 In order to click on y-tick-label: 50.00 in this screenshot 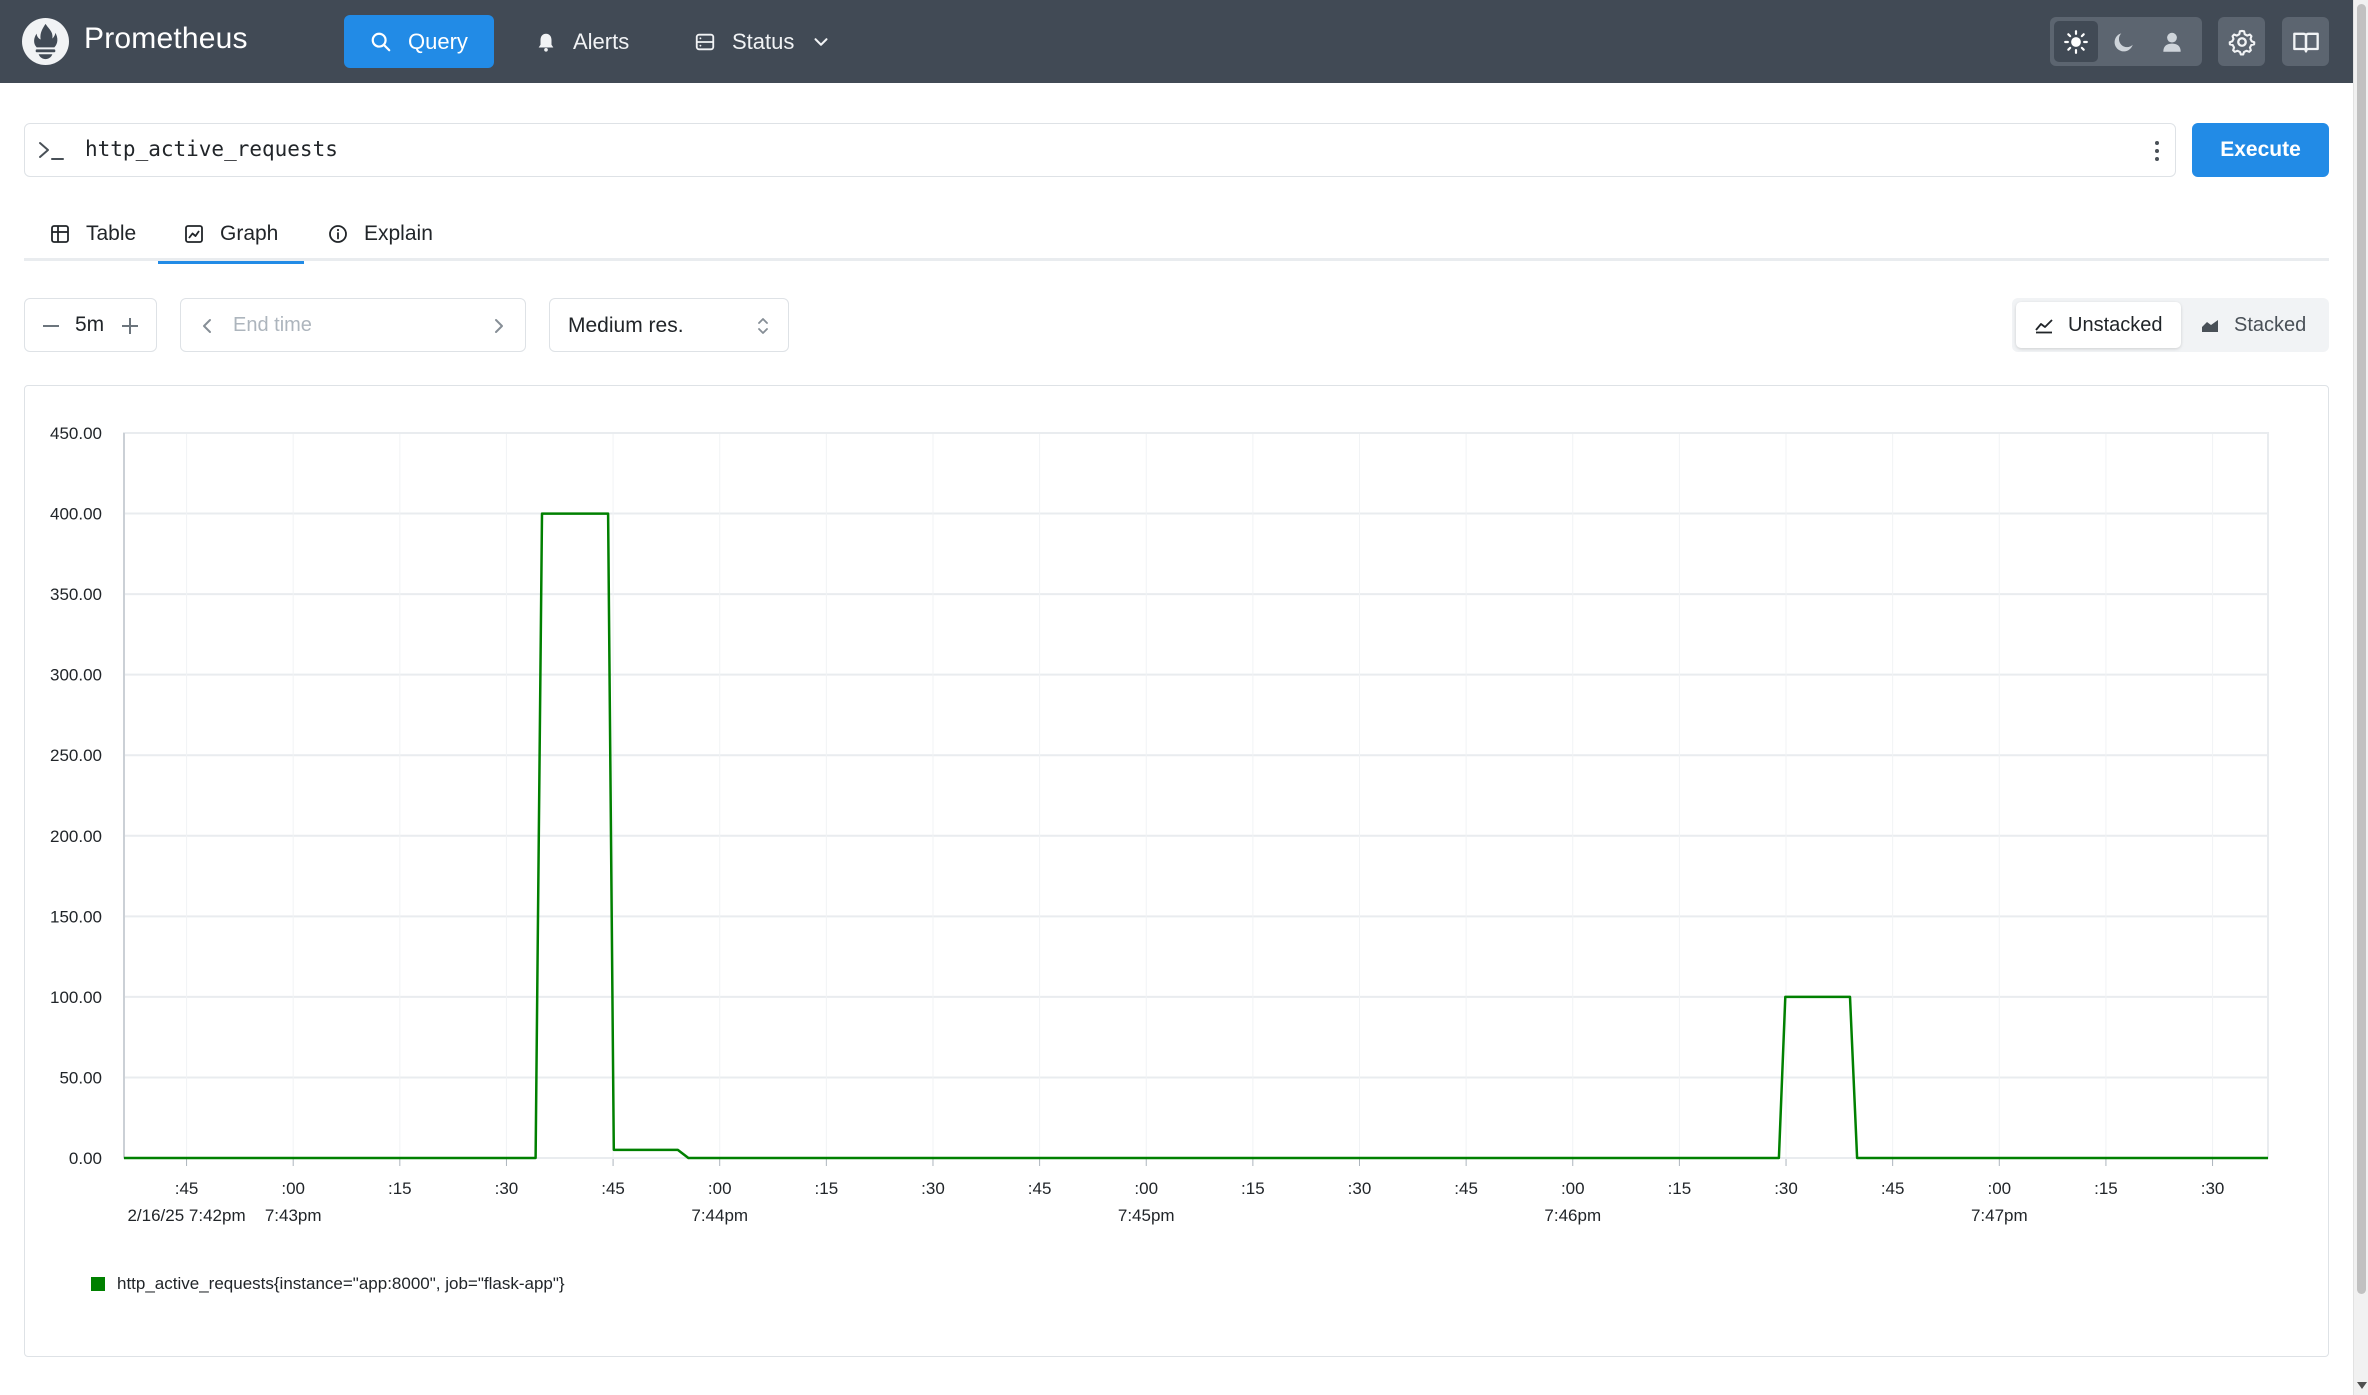, I will do `click(80, 1077)`.